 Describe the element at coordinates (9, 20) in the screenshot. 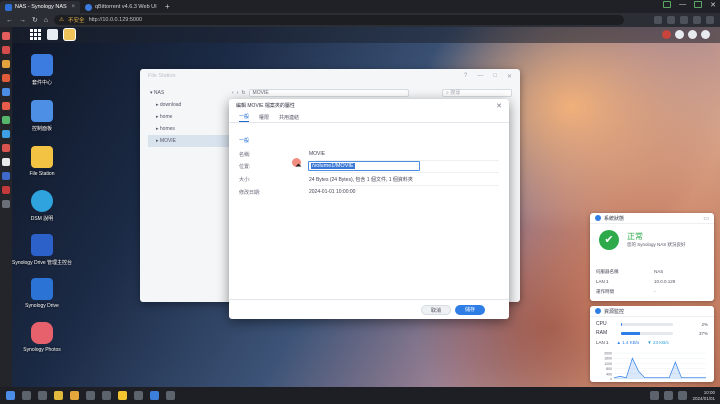

I see `back-icon: ←` at that location.